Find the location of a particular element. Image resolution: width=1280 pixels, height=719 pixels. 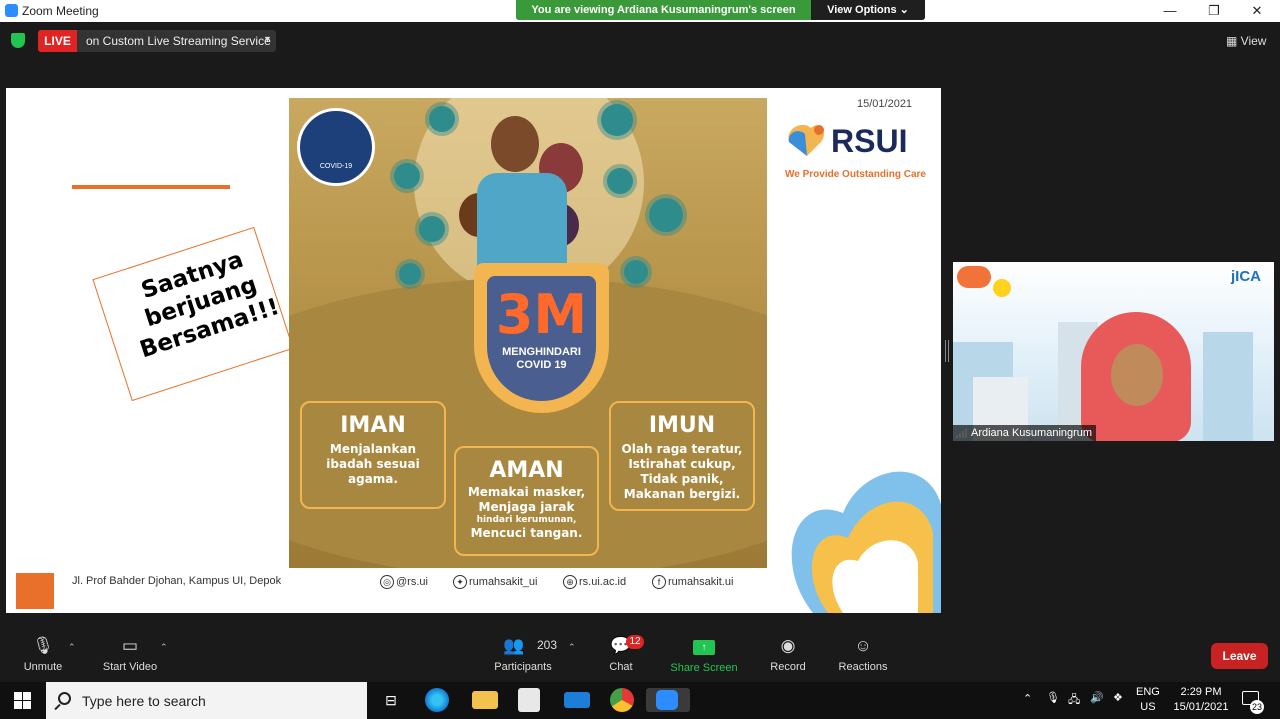

headline-subtitle: MENGHINDARI COVID 19 is located at coordinates (541, 359).